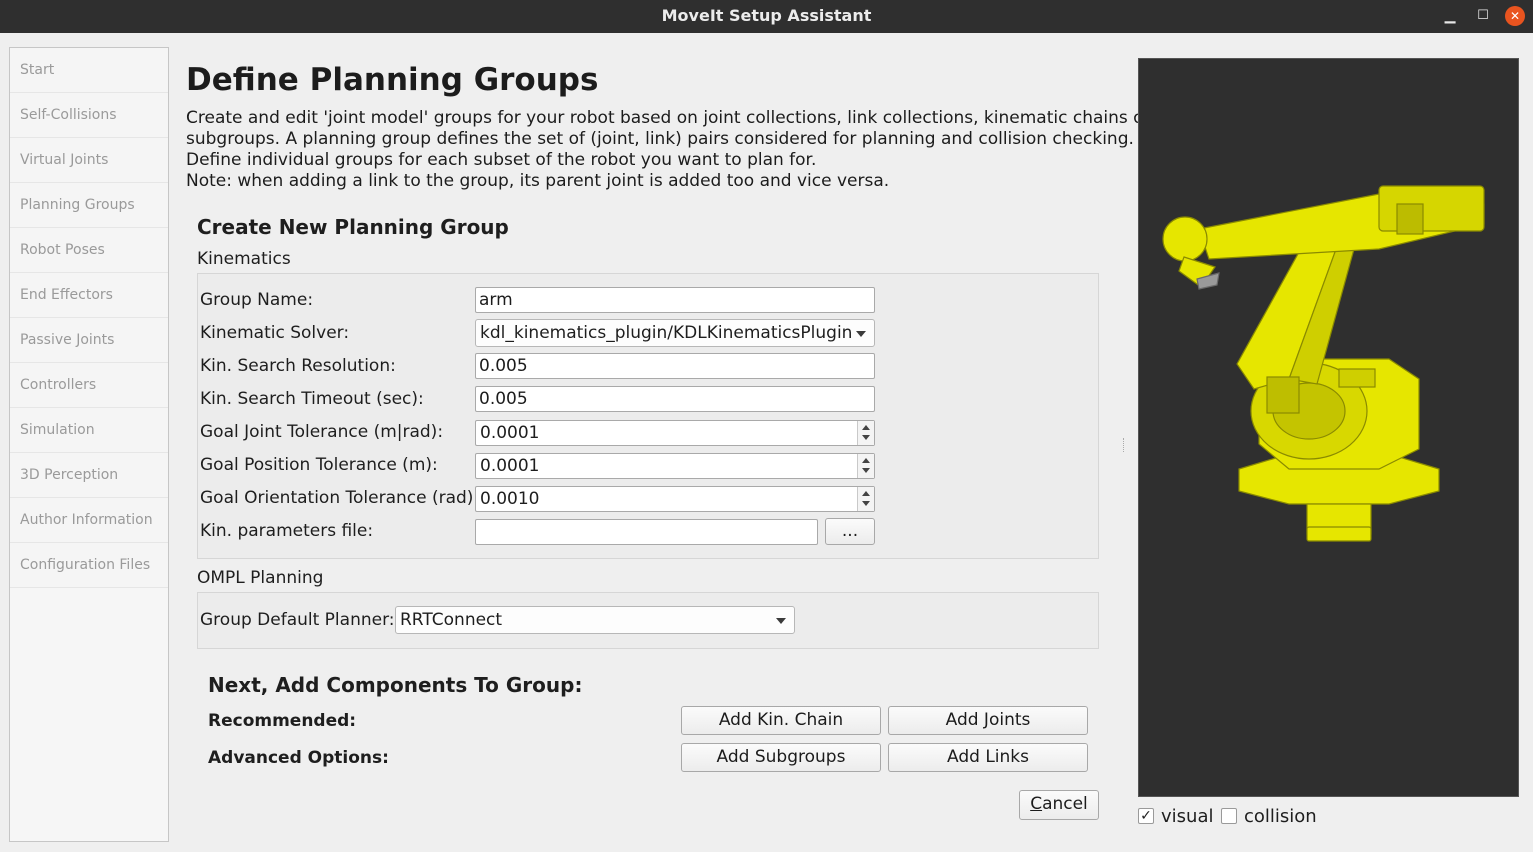 This screenshot has width=1533, height=852. Describe the element at coordinates (1065, 804) in the screenshot. I see `cancel-label: ancel` at that location.